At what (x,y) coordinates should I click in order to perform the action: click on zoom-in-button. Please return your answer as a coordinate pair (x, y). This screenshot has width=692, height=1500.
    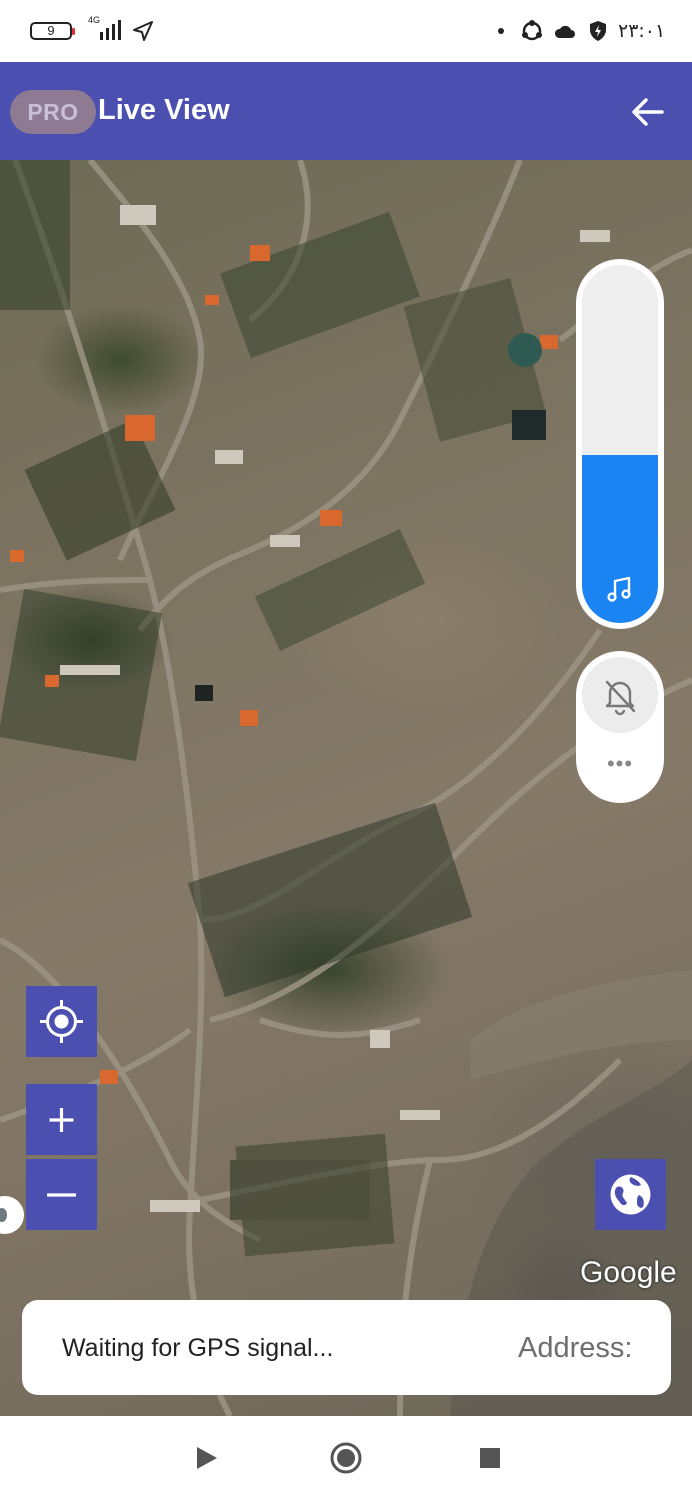
    Looking at the image, I should click on (61, 1119).